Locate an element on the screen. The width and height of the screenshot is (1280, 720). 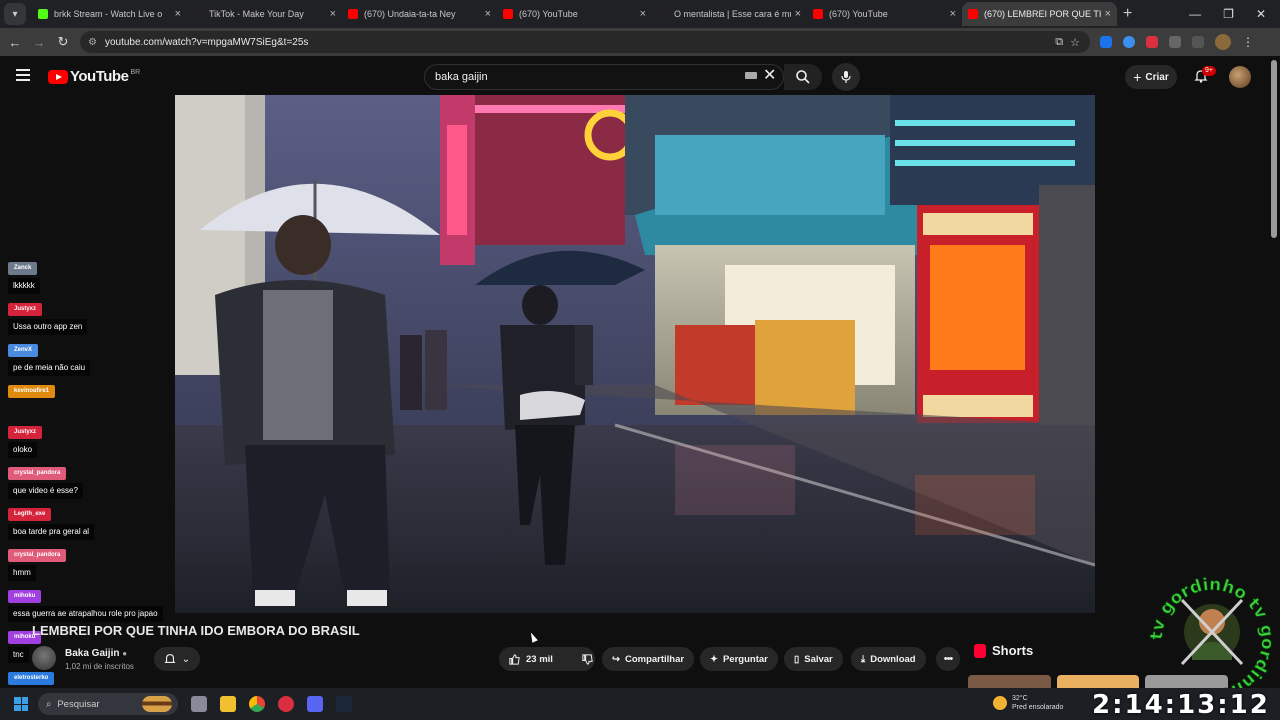
discord-icon is located at coordinates (315, 704).